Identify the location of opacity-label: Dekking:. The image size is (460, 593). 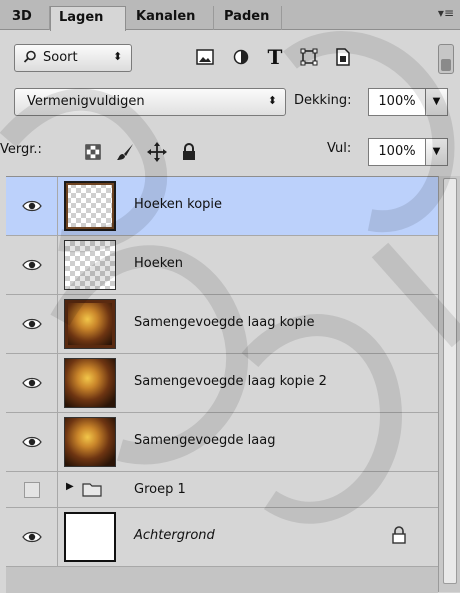
(323, 100).